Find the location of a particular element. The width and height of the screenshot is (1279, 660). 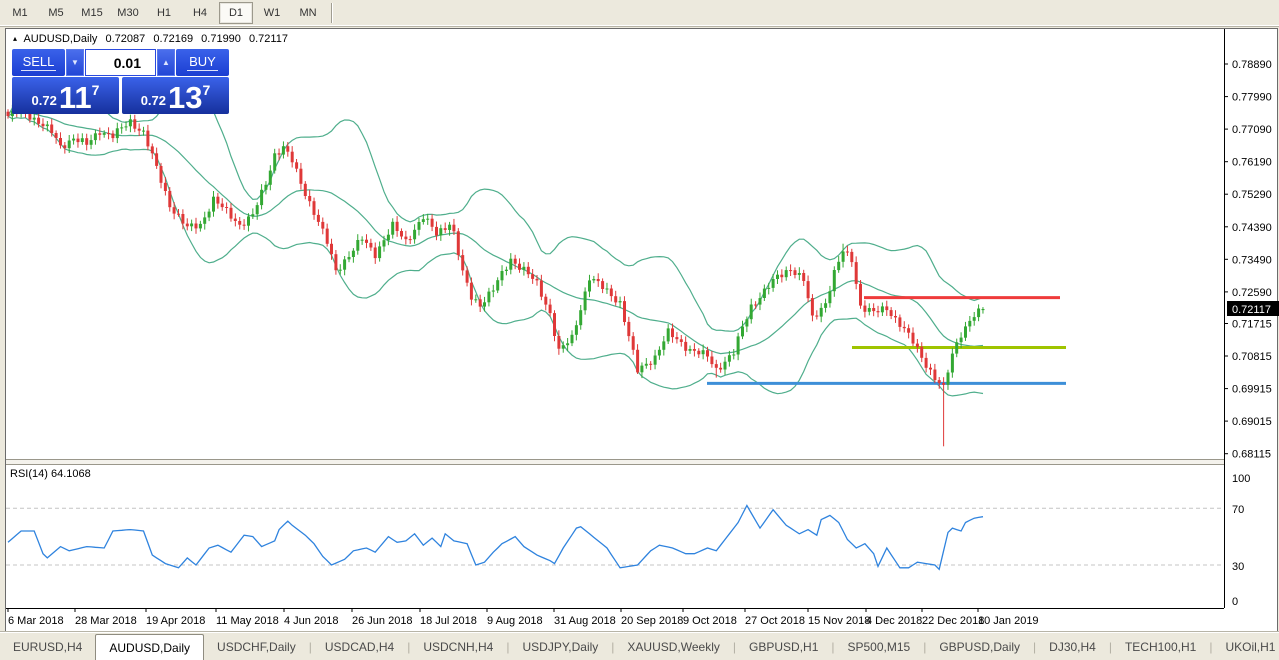

chart-tab-DJ30-H4: DJ30,H4 is located at coordinates (1072, 646).